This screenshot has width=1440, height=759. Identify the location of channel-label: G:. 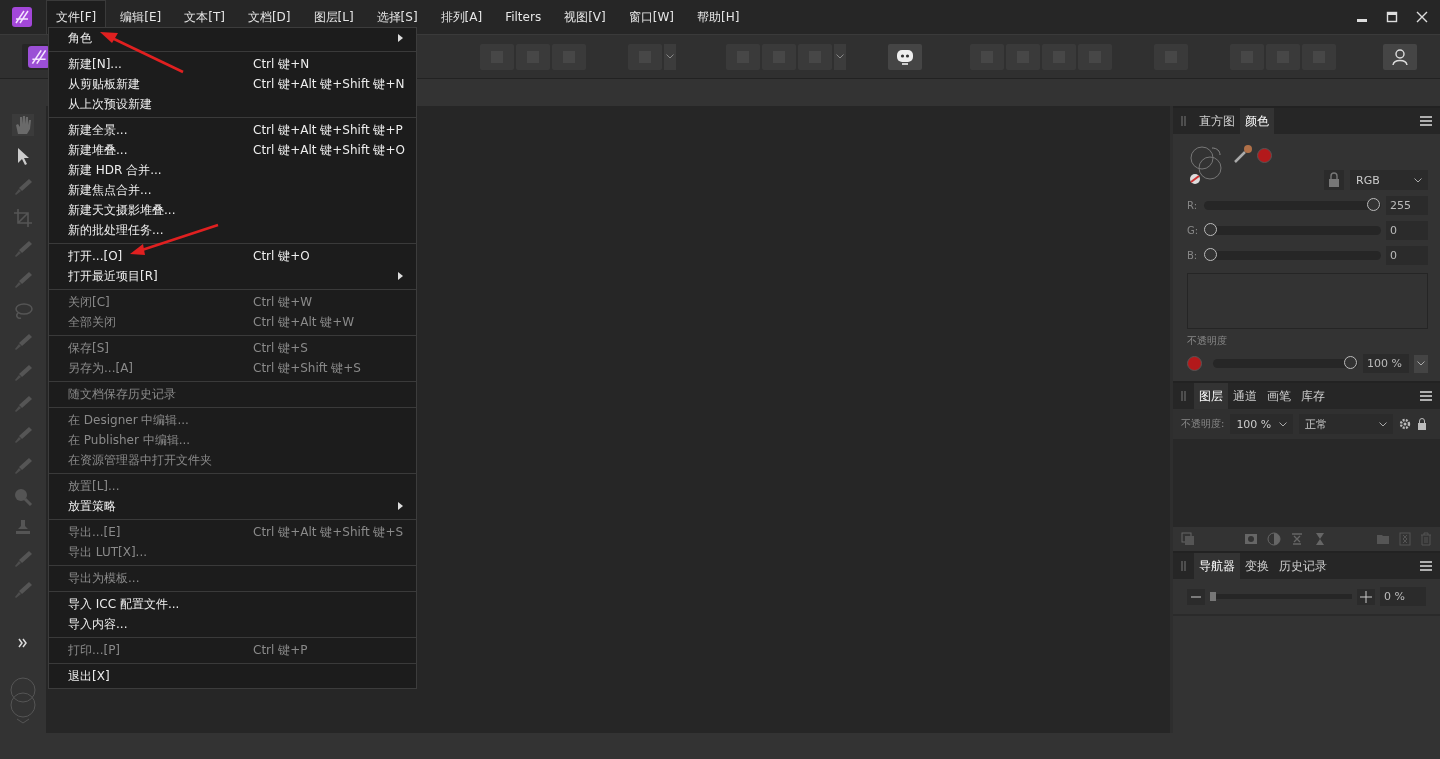
(1193, 230).